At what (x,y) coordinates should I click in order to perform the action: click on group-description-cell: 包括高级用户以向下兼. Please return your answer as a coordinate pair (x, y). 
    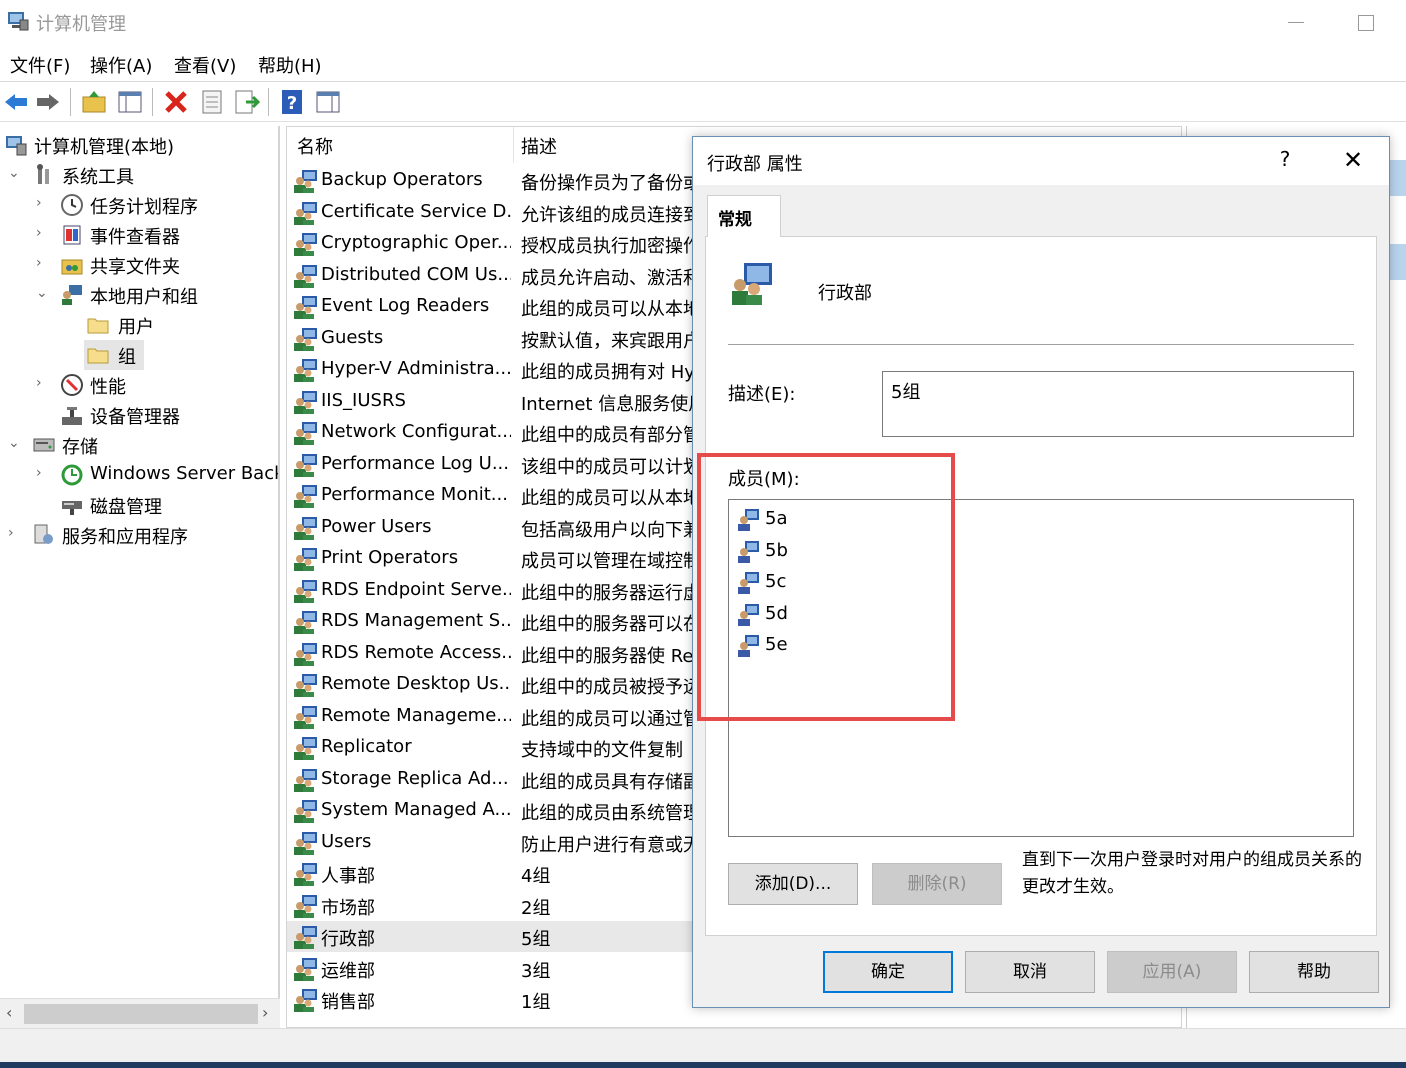
    Looking at the image, I should click on (611, 530).